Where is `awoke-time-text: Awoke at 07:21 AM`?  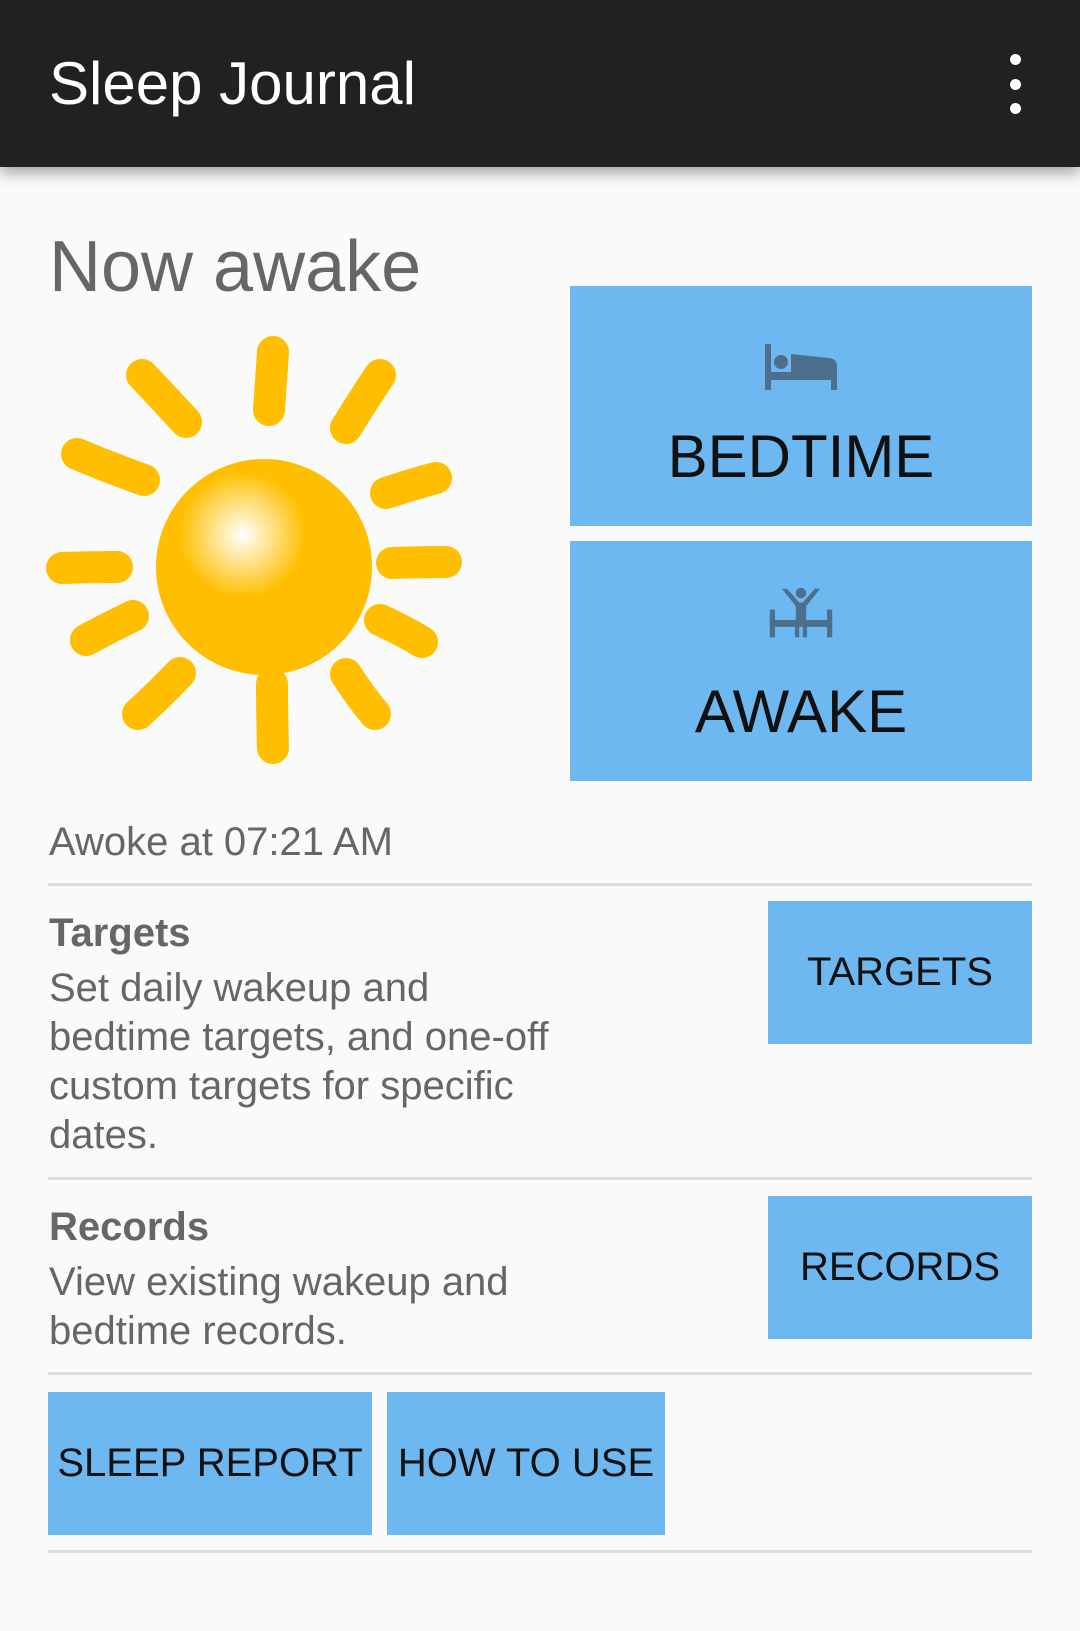
awoke-time-text: Awoke at 07:21 AM is located at coordinates (221, 842).